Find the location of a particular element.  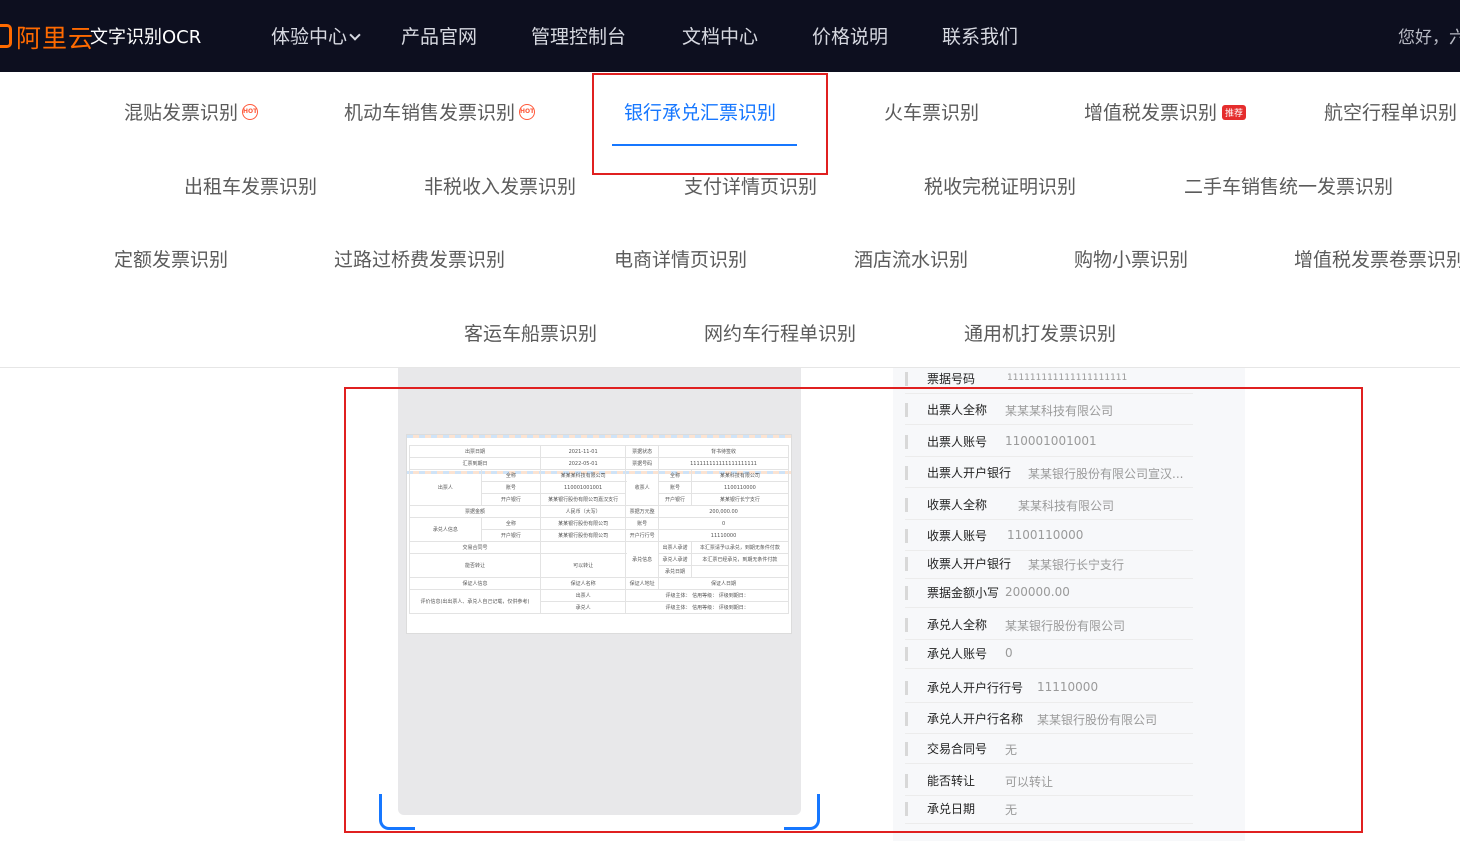

tab-ride-hailing-itinerary: 网约车行程单识别 is located at coordinates (780, 332).